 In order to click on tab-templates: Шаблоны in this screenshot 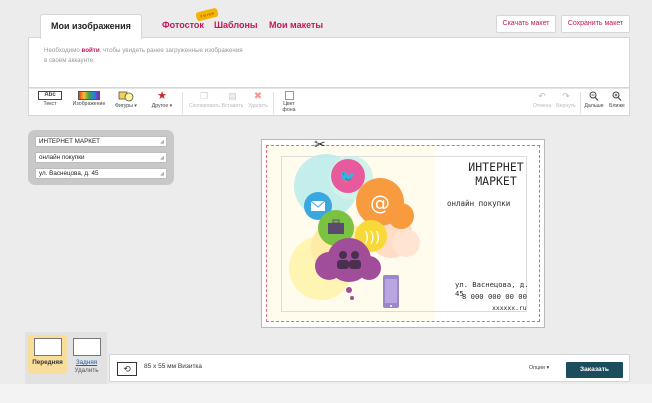, I will do `click(236, 26)`.